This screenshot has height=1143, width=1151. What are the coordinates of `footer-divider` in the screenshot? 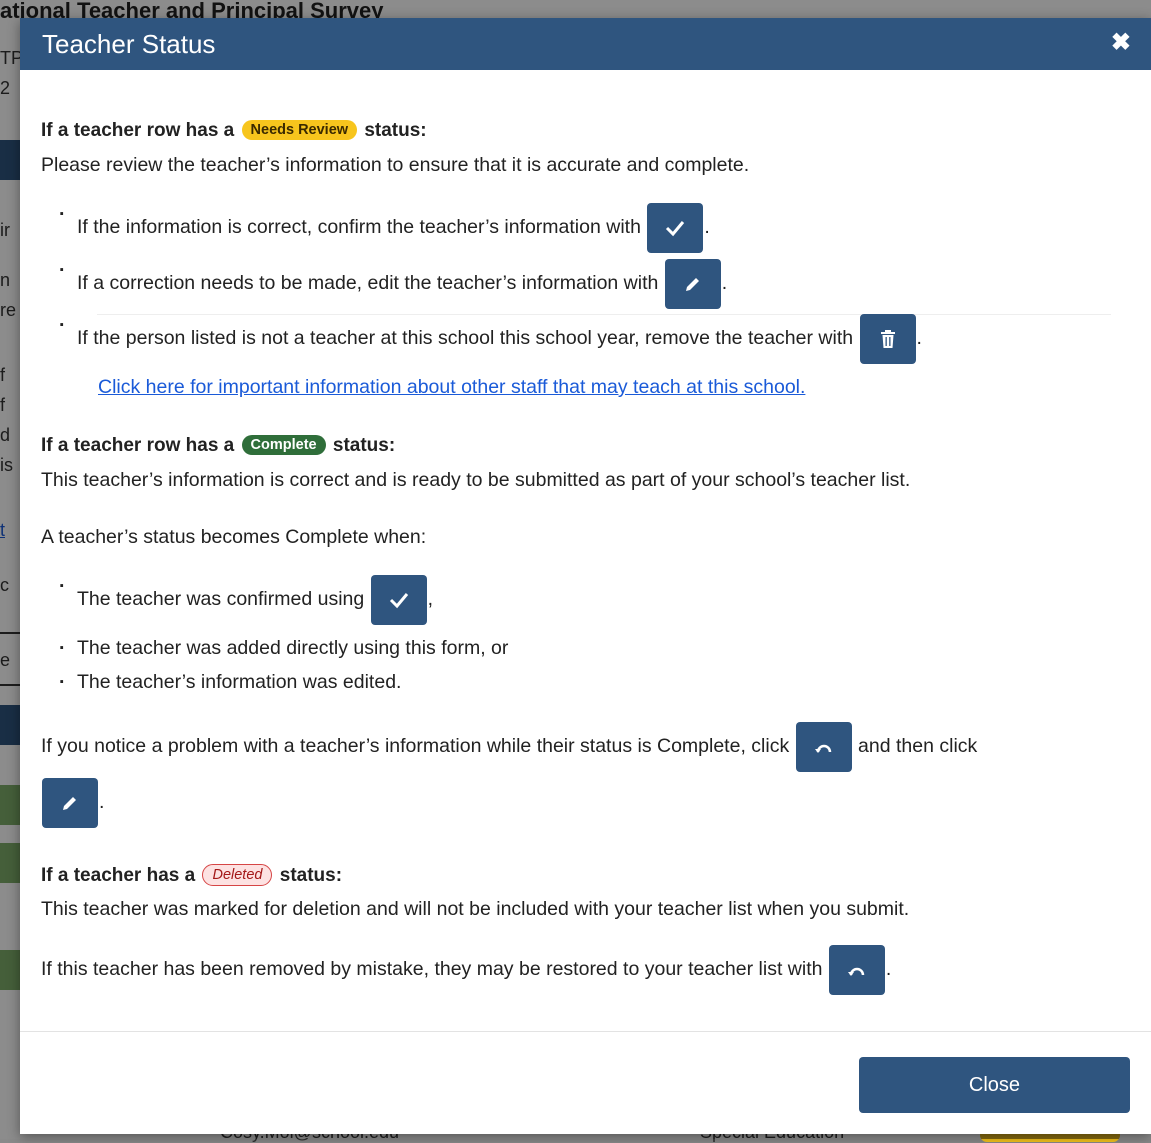 It's located at (585, 1031).